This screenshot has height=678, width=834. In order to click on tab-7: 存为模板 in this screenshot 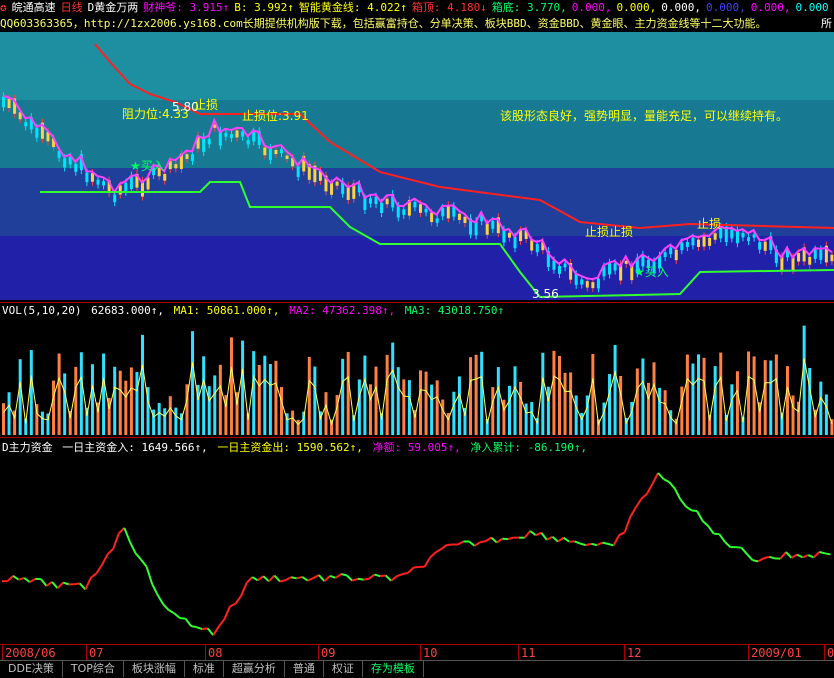, I will do `click(393, 669)`.